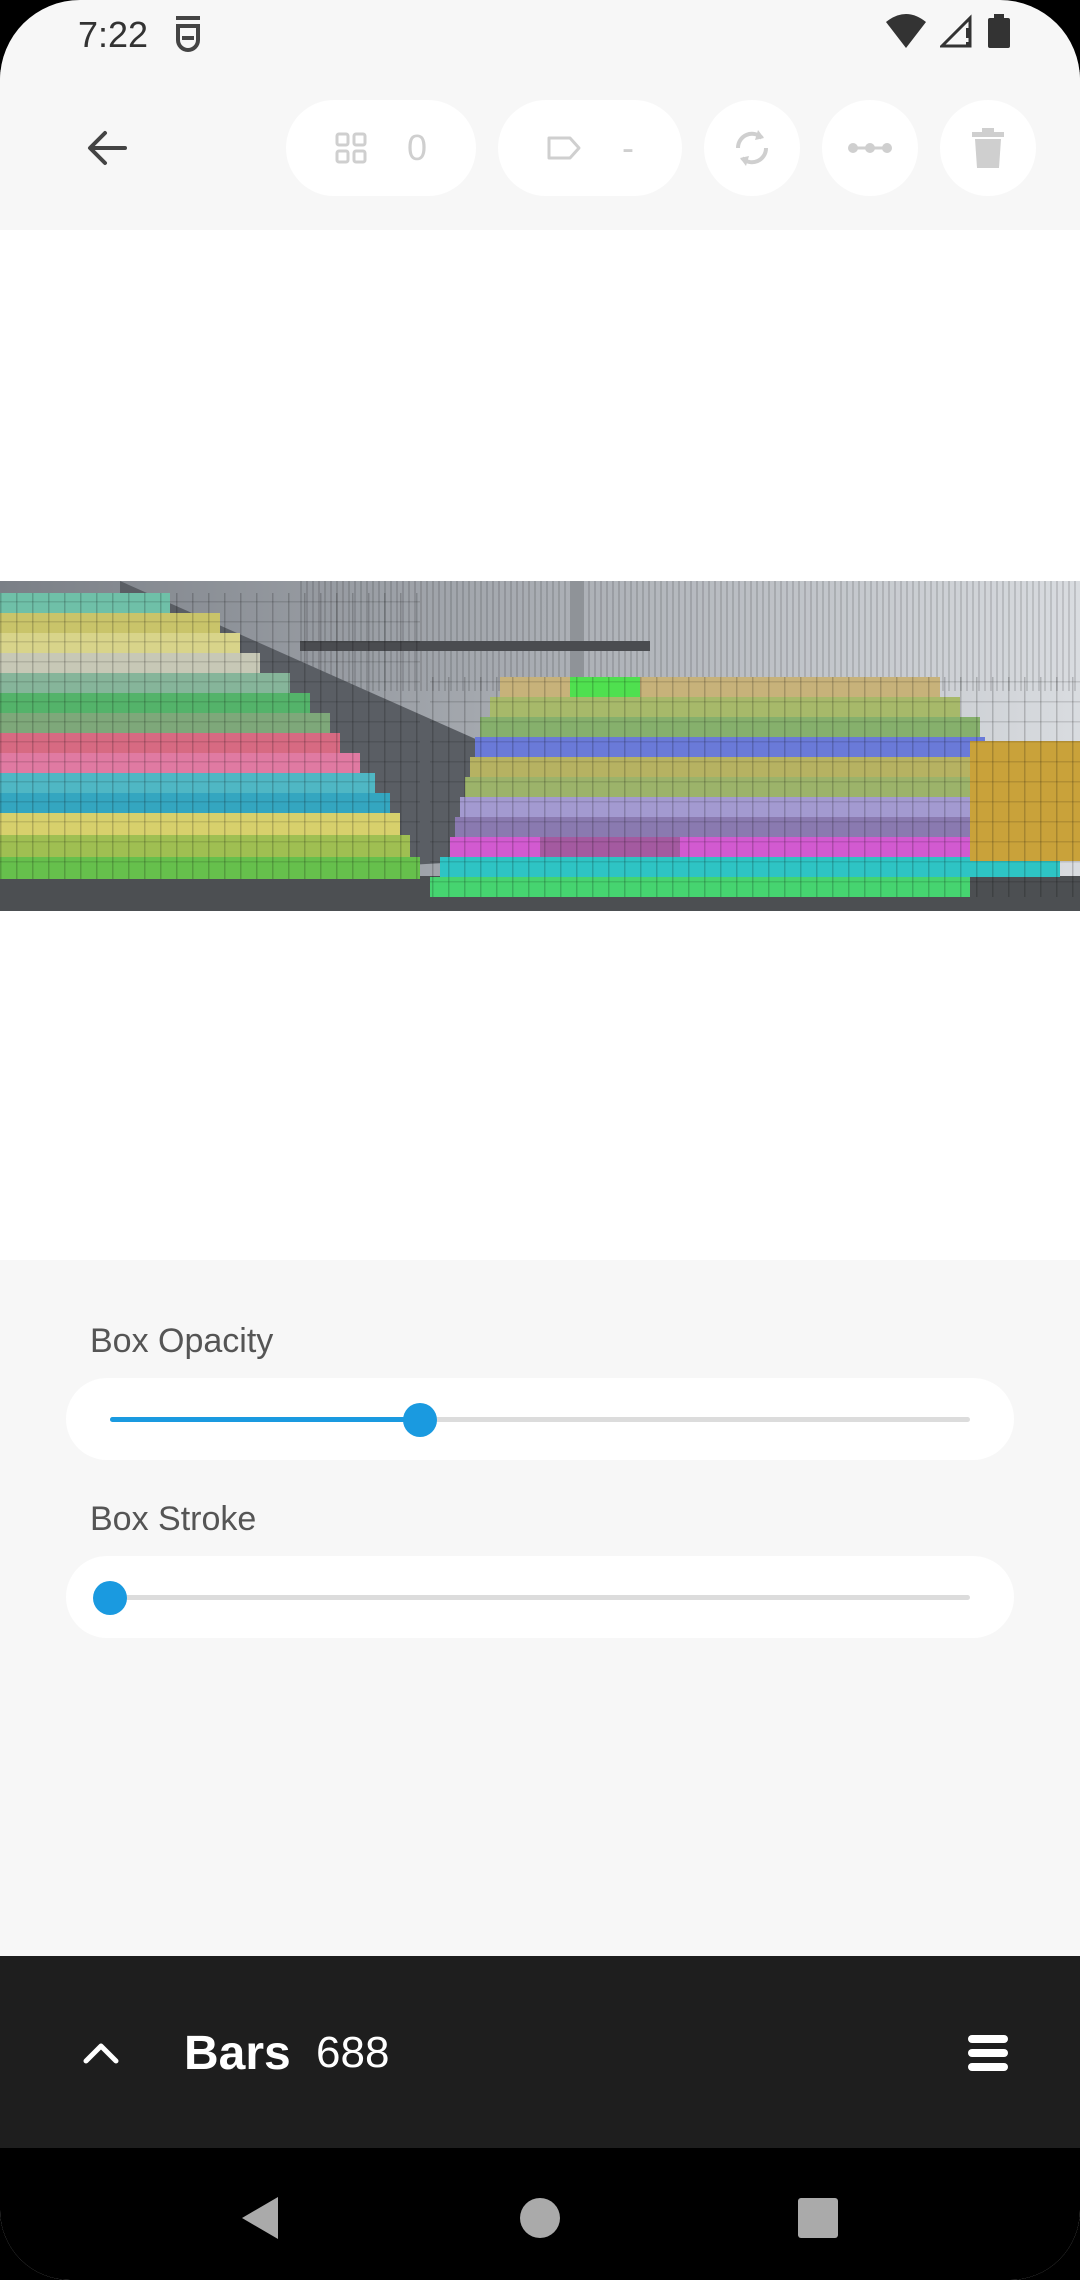 The height and width of the screenshot is (2280, 1080). I want to click on box-opacity-label: Box Opacity, so click(182, 1341).